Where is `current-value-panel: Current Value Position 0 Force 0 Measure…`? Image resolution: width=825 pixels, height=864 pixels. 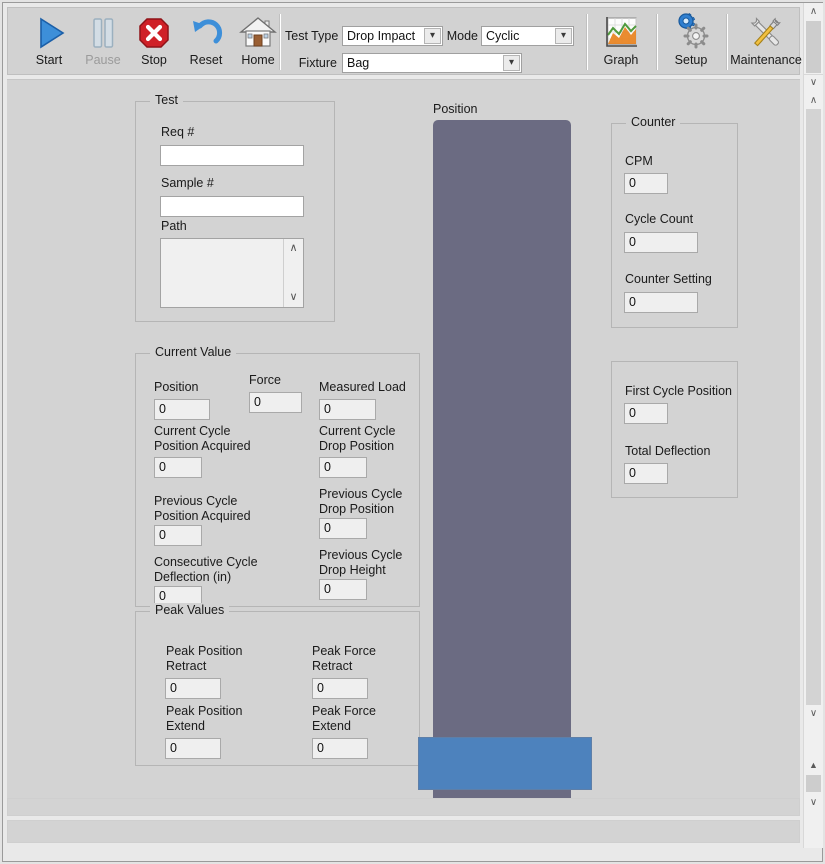
current-value-panel: Current Value Position 0 Force 0 Measure… is located at coordinates (277, 476).